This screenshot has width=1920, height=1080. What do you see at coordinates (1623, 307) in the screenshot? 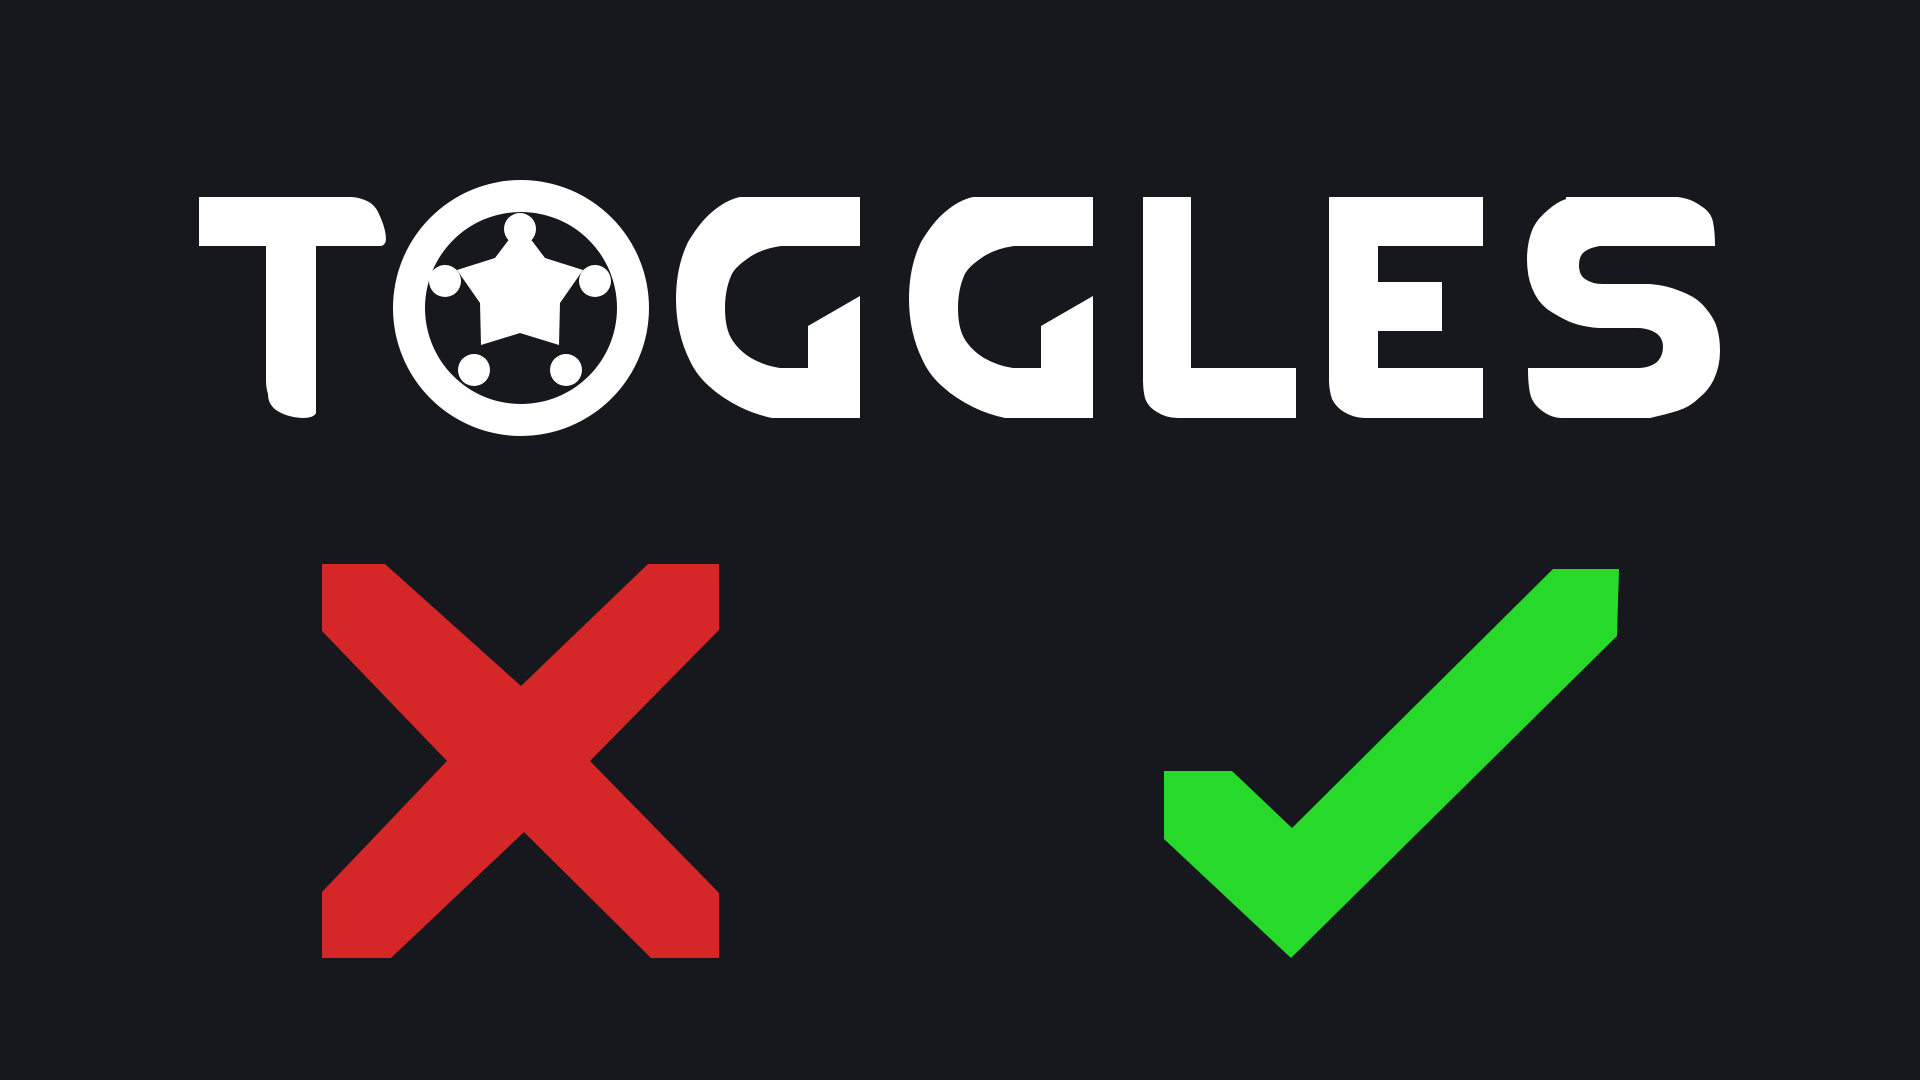
I see `title-letter-s` at bounding box center [1623, 307].